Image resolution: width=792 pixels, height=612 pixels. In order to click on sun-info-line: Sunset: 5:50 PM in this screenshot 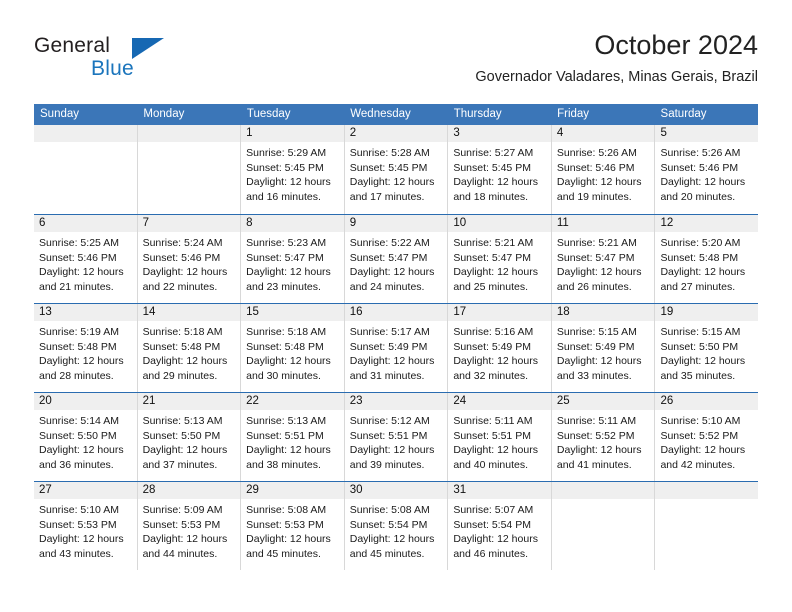, I will do `click(78, 435)`.